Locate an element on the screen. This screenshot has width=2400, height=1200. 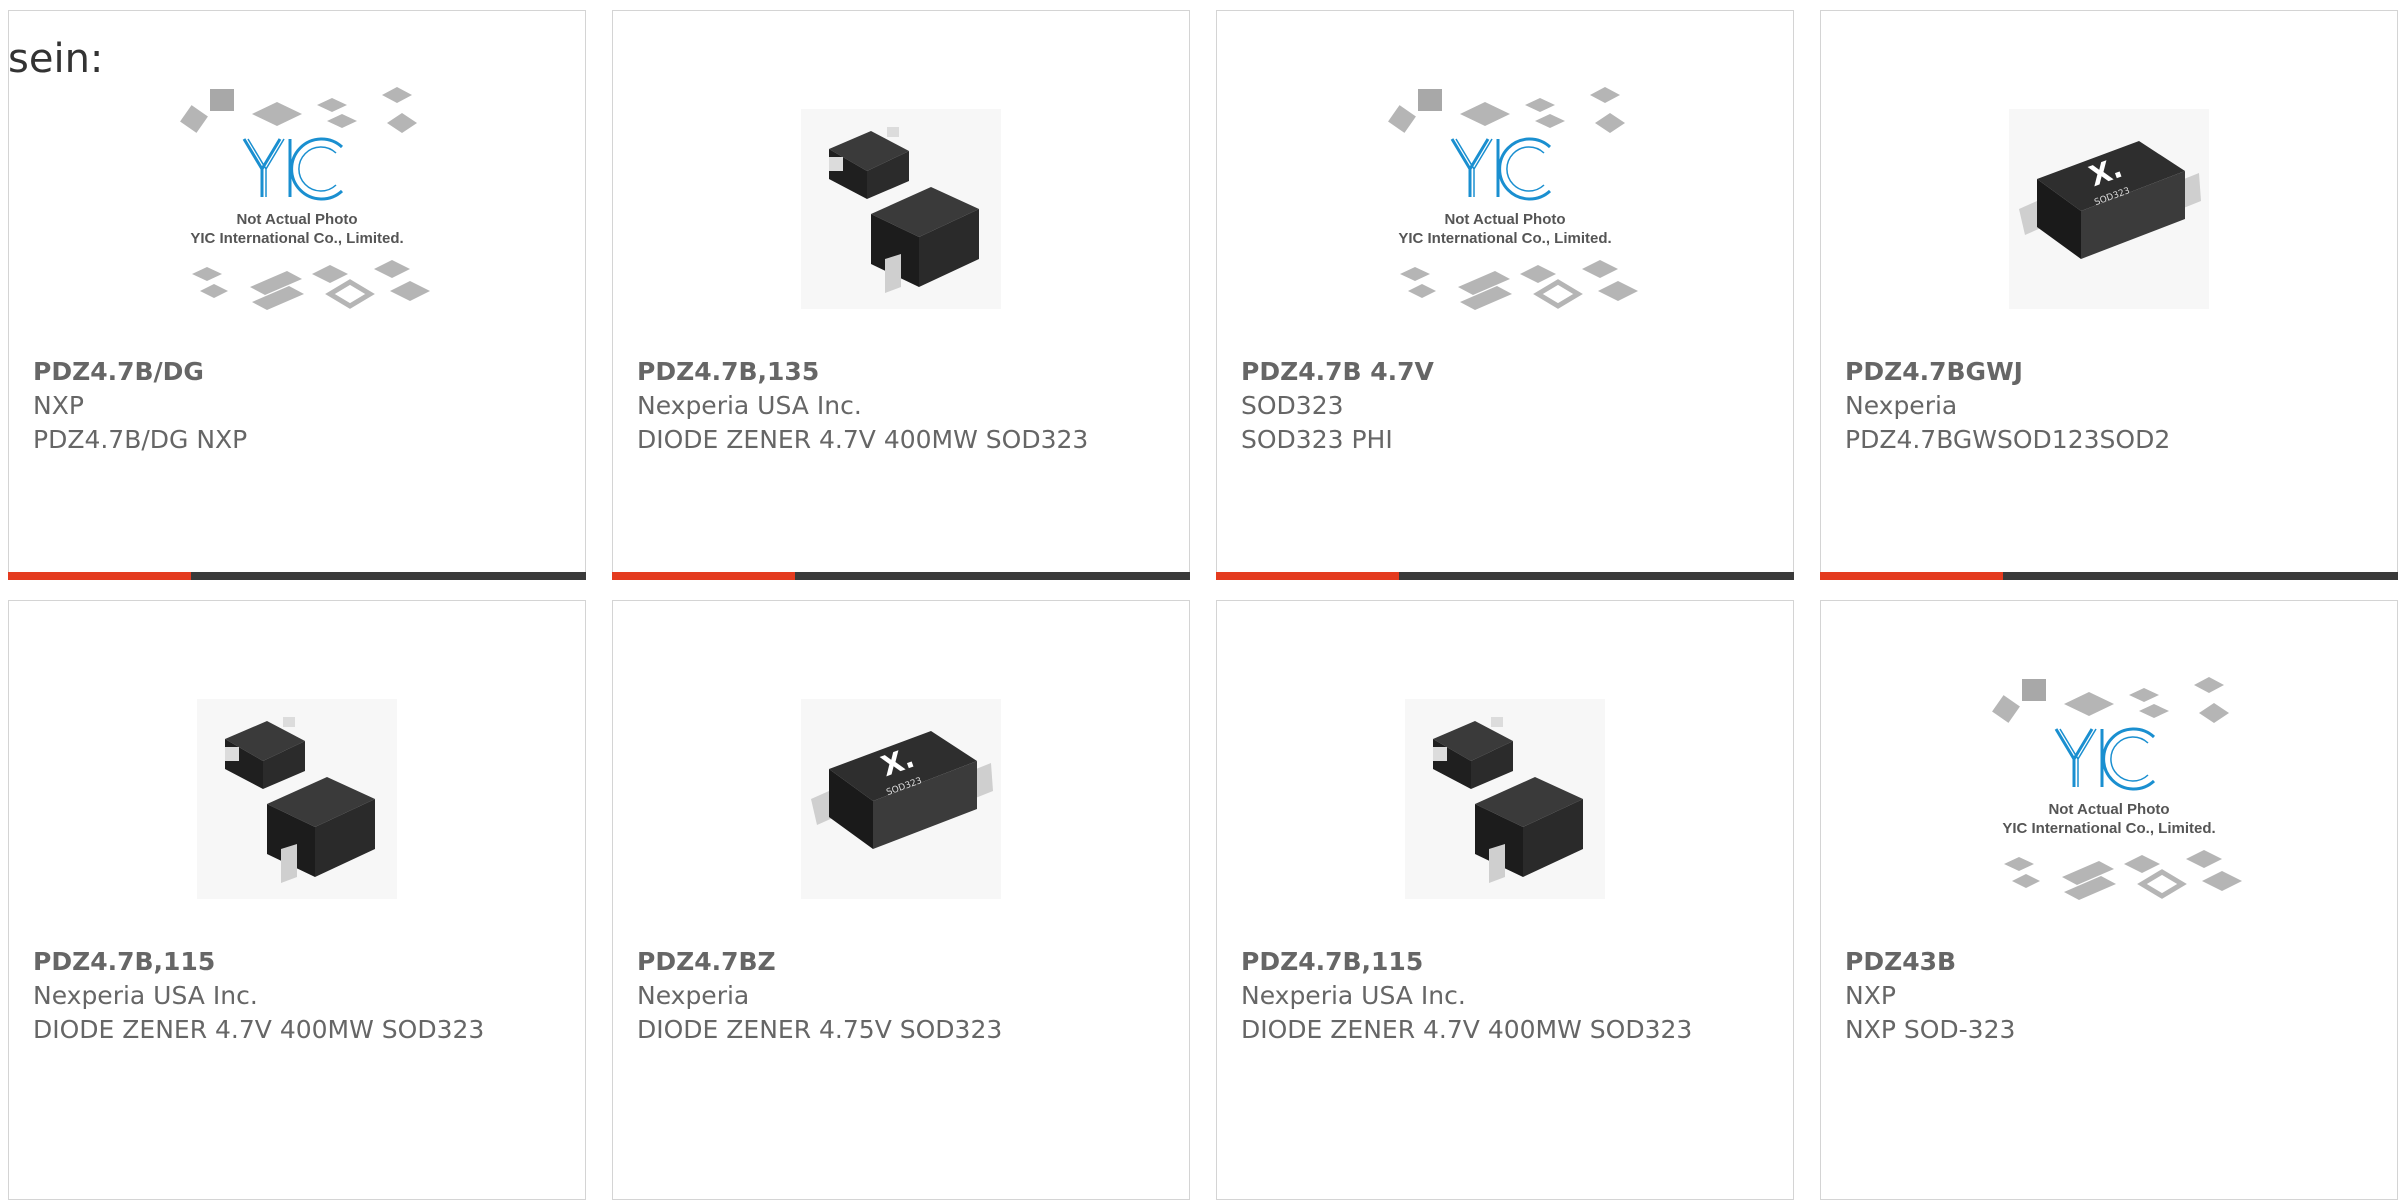
part-number: PDZ43B is located at coordinates (2109, 962).